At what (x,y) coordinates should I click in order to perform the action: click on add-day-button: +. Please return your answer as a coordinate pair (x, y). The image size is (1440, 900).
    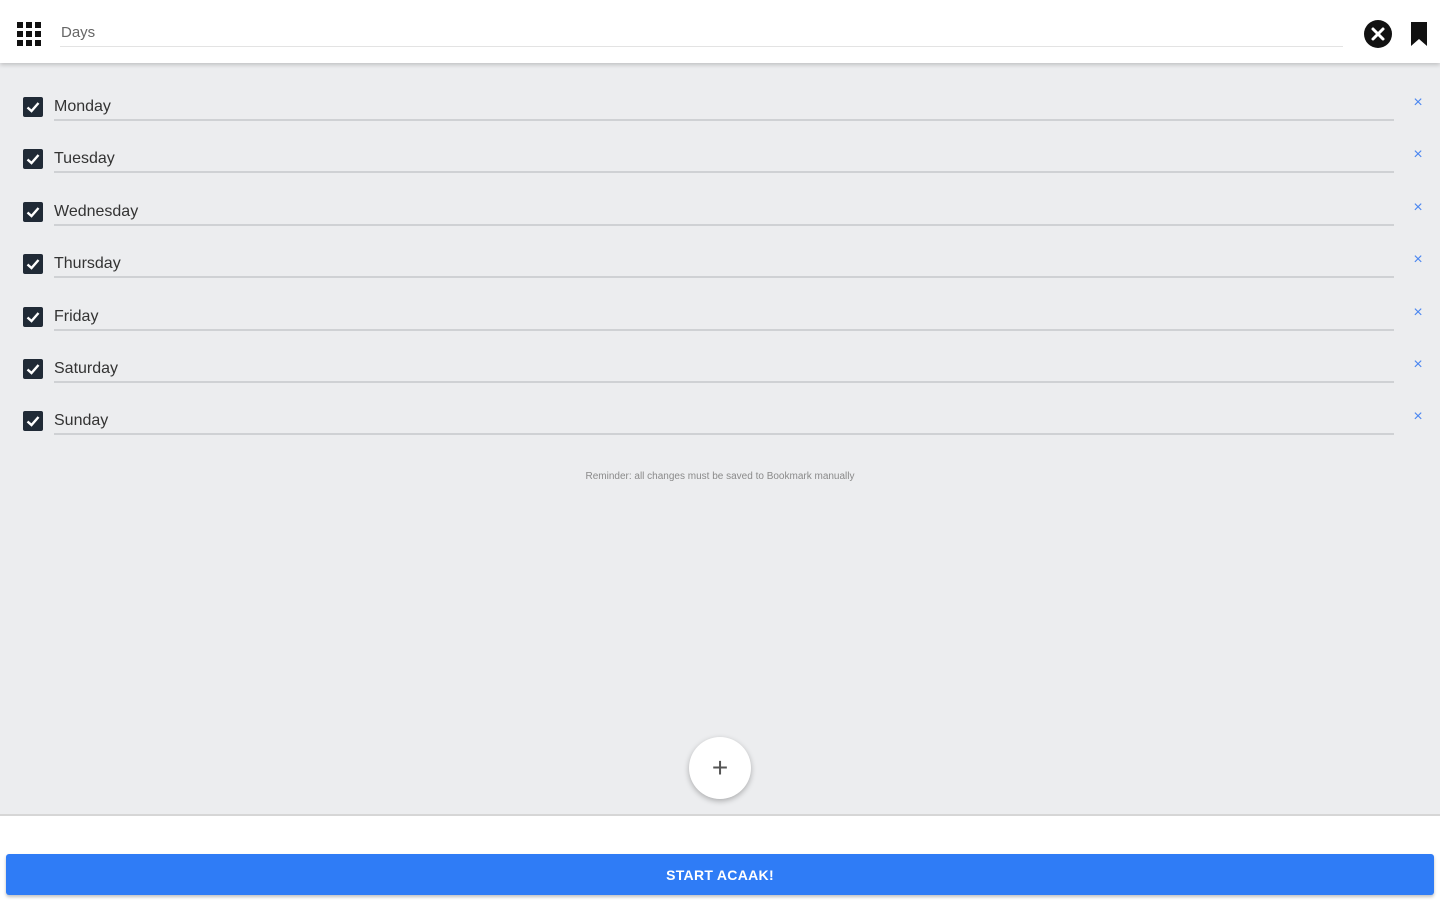
    Looking at the image, I should click on (720, 768).